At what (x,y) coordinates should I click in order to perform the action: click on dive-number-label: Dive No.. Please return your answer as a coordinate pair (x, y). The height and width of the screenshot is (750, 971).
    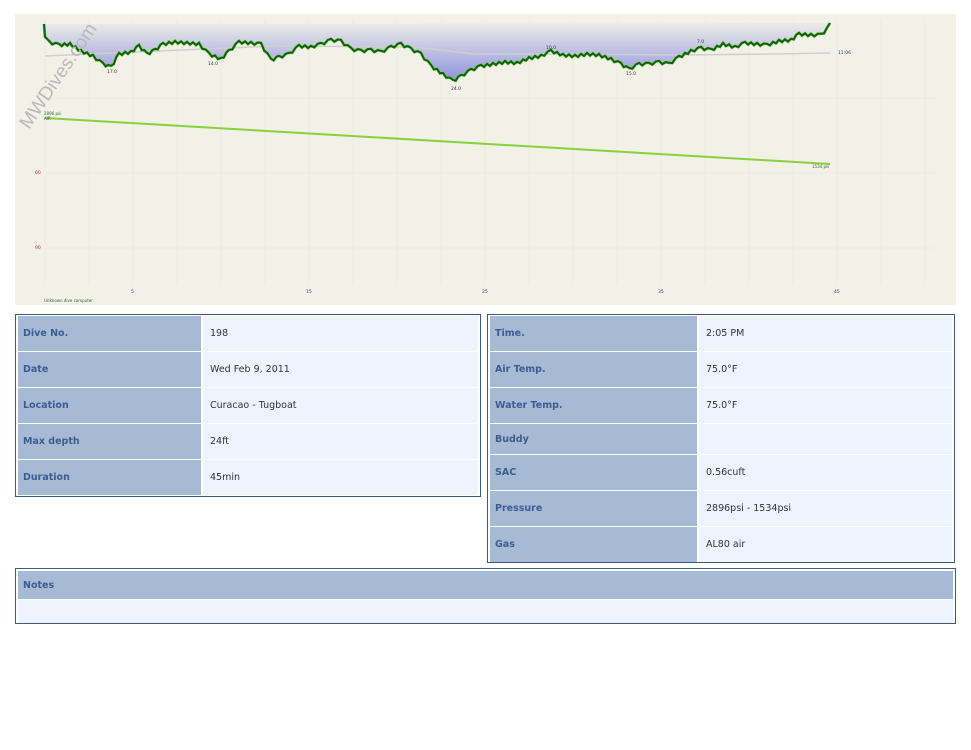
    Looking at the image, I should click on (109, 333).